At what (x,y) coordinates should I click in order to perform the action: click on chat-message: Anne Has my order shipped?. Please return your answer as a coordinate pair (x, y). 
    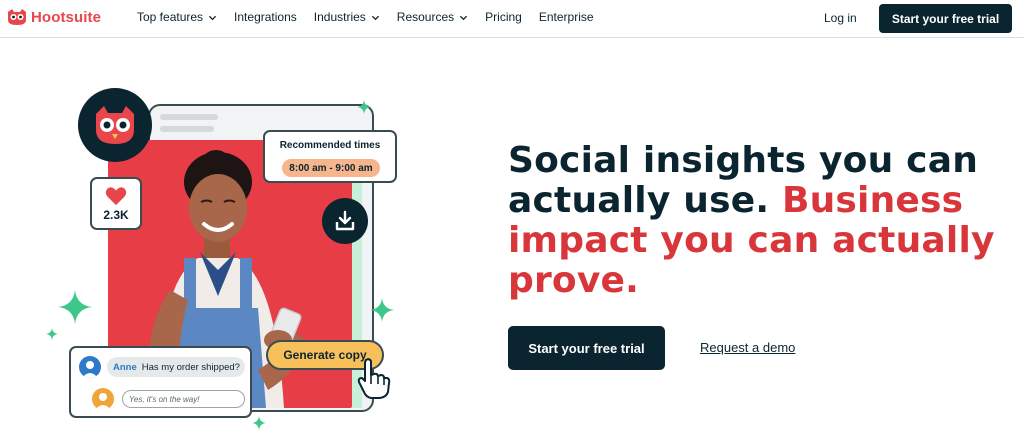
    Looking at the image, I should click on (176, 367).